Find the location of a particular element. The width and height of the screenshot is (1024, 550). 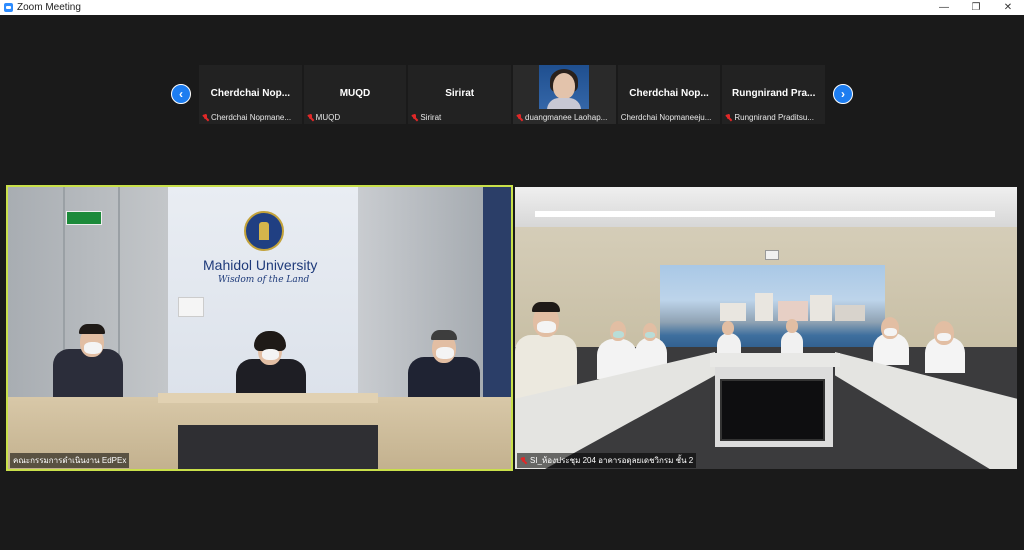

participant-thumb: MUQD MUQD is located at coordinates (355, 94).